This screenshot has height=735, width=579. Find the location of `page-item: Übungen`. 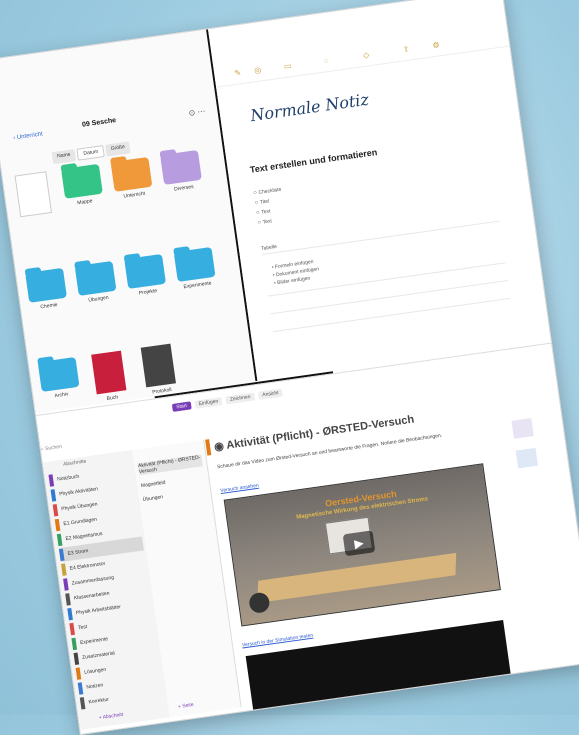

page-item: Übungen is located at coordinates (174, 495).